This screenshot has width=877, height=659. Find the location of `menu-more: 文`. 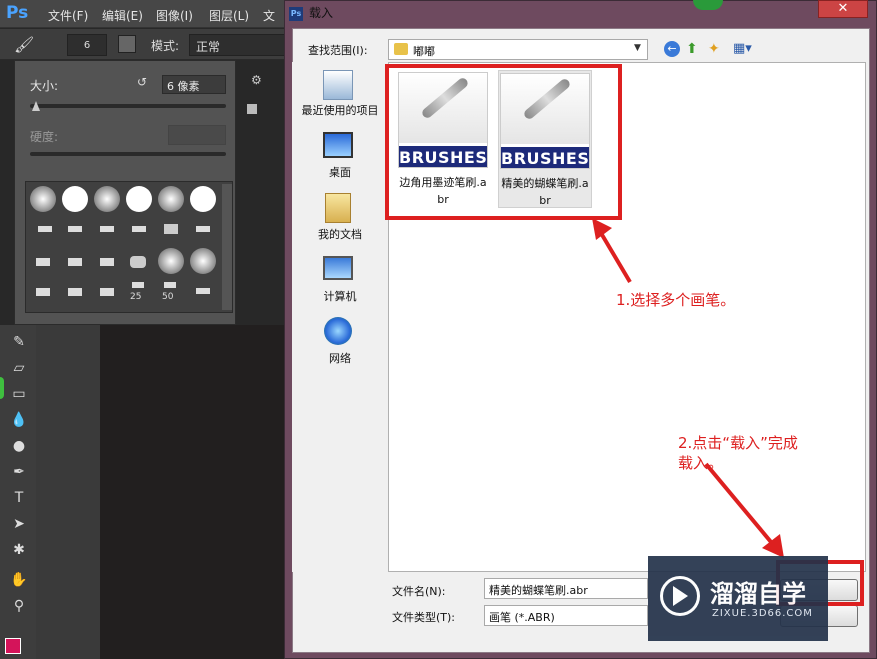

menu-more: 文 is located at coordinates (269, 15).